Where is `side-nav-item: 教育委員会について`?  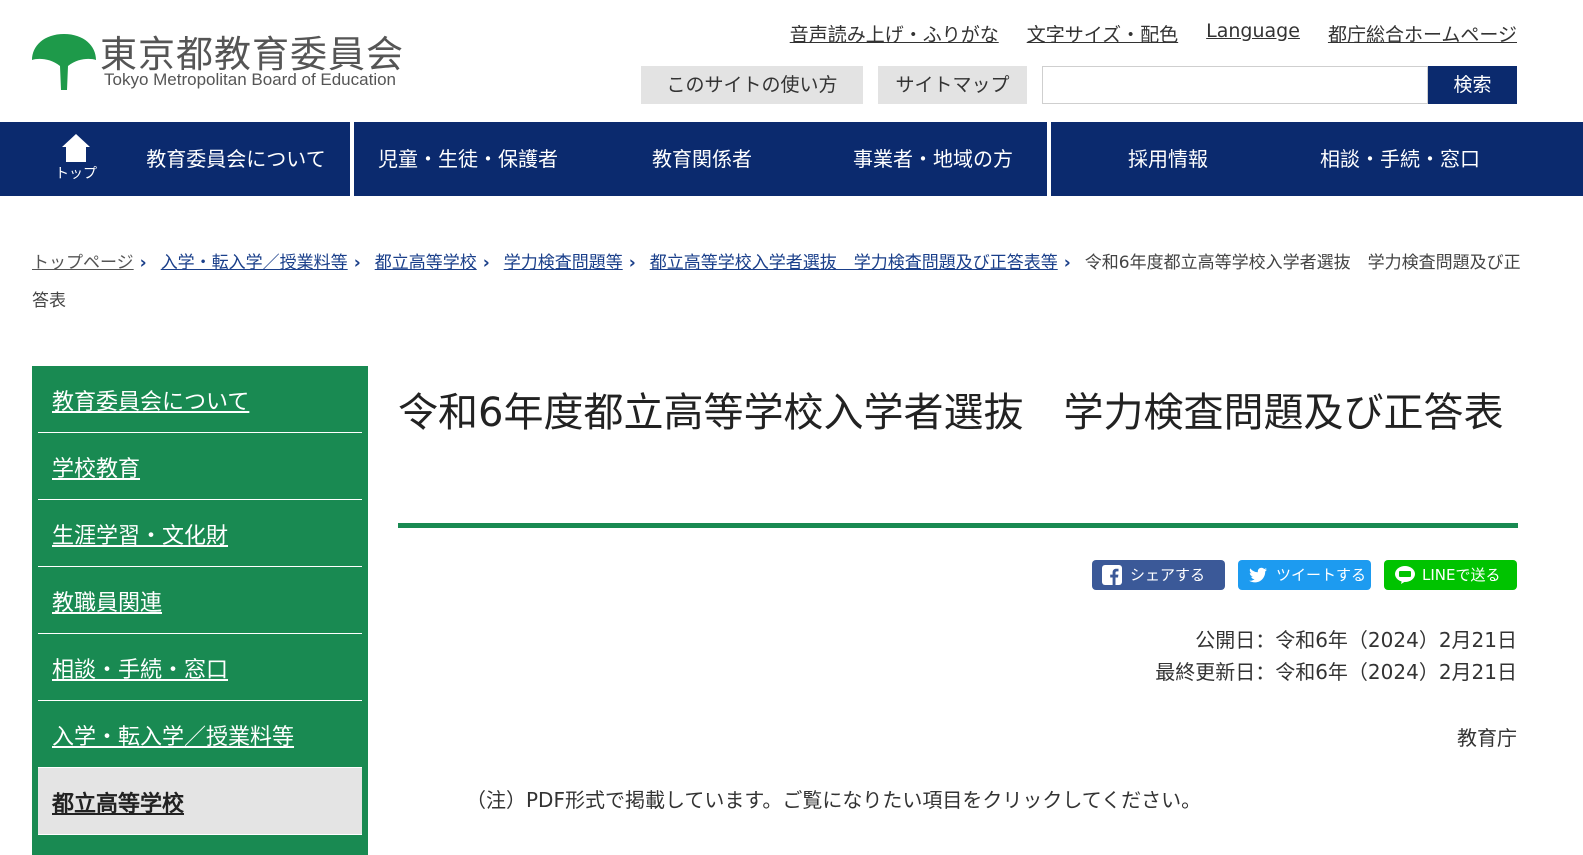
side-nav-item: 教育委員会について is located at coordinates (200, 399).